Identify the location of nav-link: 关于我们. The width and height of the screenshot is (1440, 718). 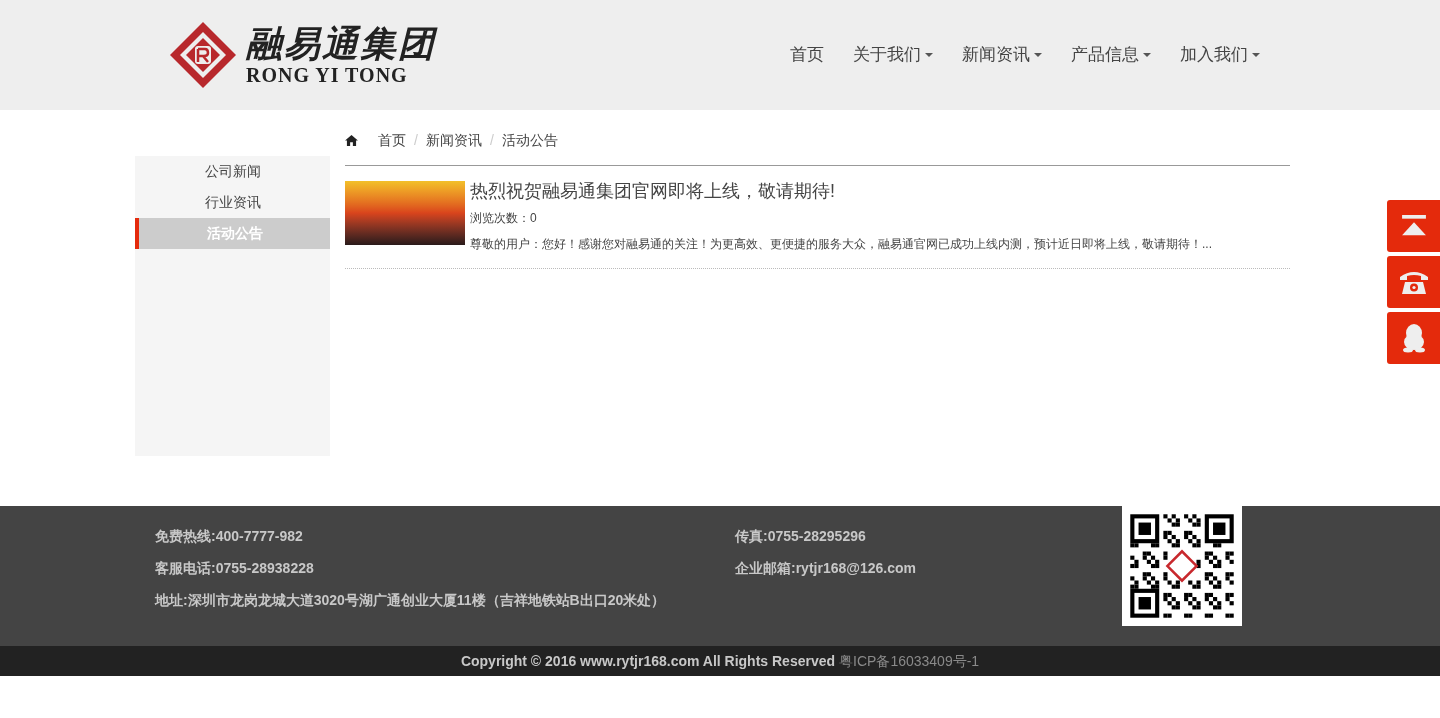
(893, 55).